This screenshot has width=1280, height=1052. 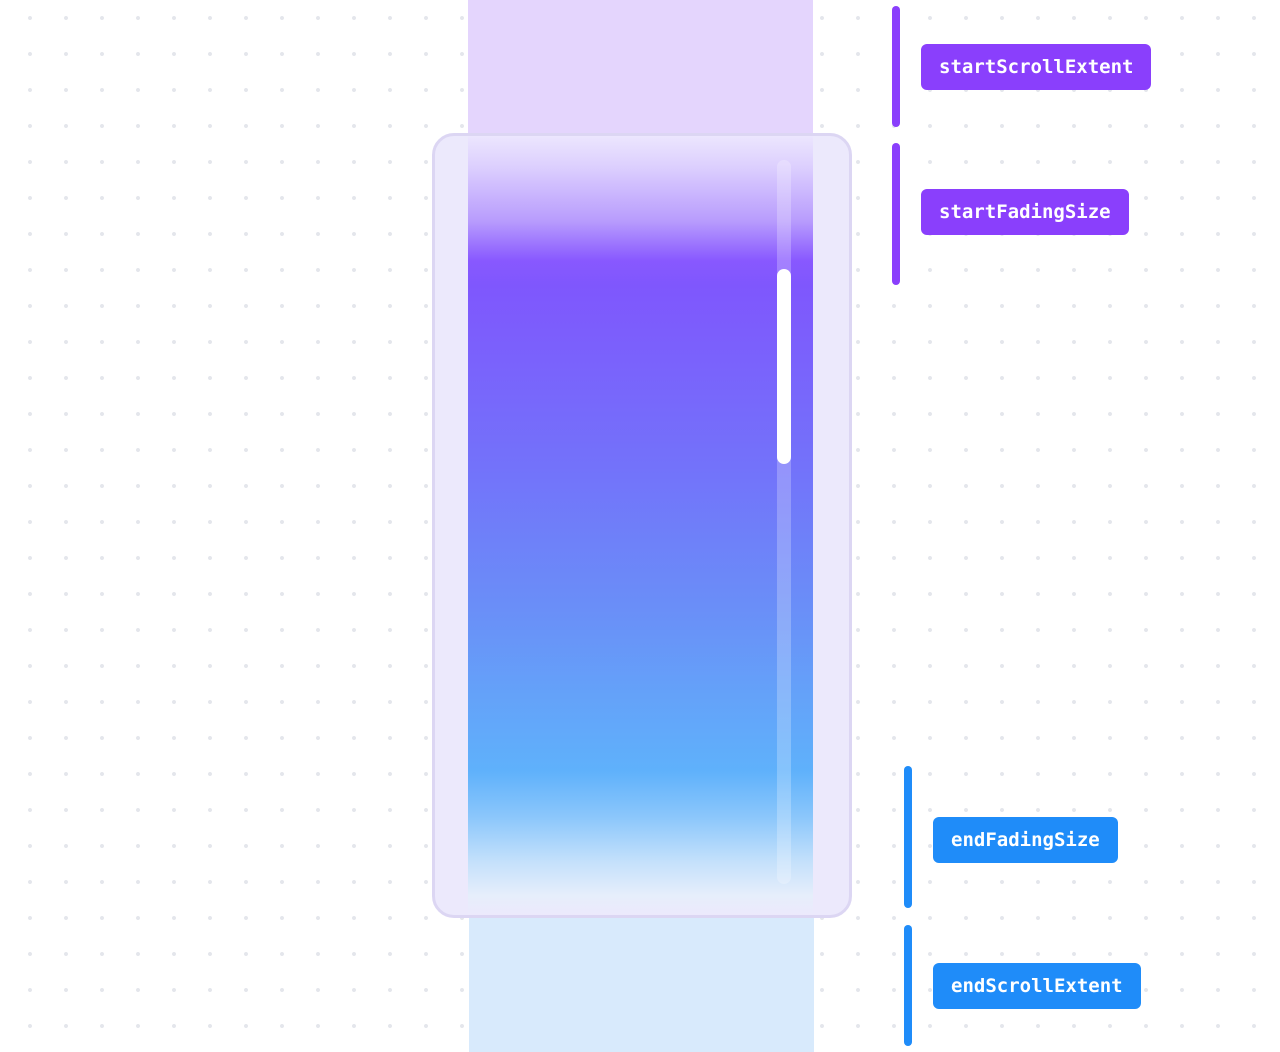 What do you see at coordinates (1037, 986) in the screenshot?
I see `end-scroll-extent-label: endScrollExtent` at bounding box center [1037, 986].